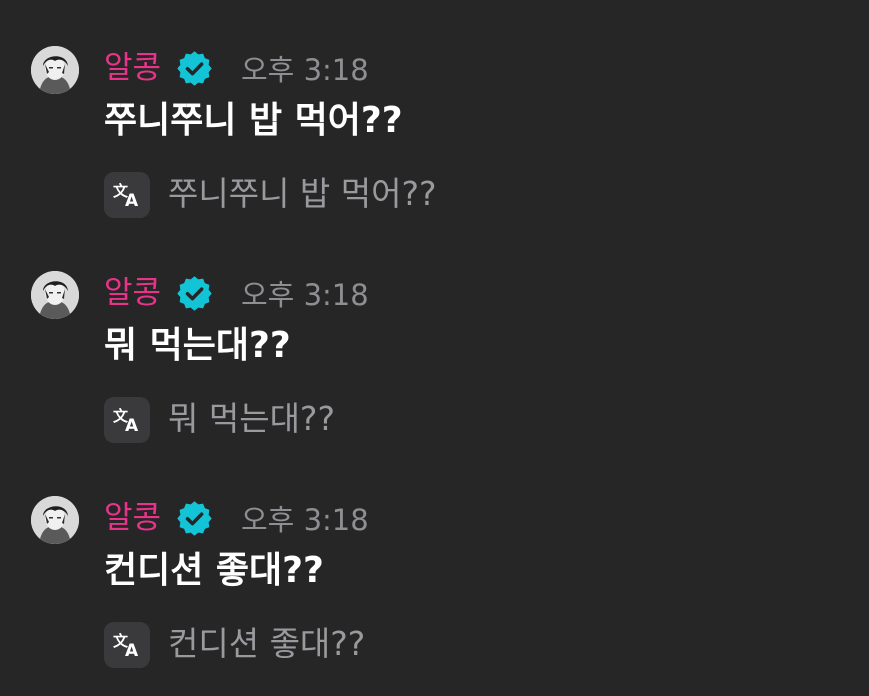 The image size is (869, 696). What do you see at coordinates (267, 643) in the screenshot?
I see `translation-text: 컨디션 좋대??` at bounding box center [267, 643].